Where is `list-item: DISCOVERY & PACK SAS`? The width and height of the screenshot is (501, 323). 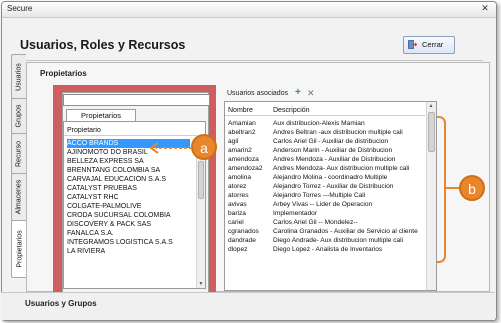 list-item: DISCOVERY & PACK SAS is located at coordinates (128, 224).